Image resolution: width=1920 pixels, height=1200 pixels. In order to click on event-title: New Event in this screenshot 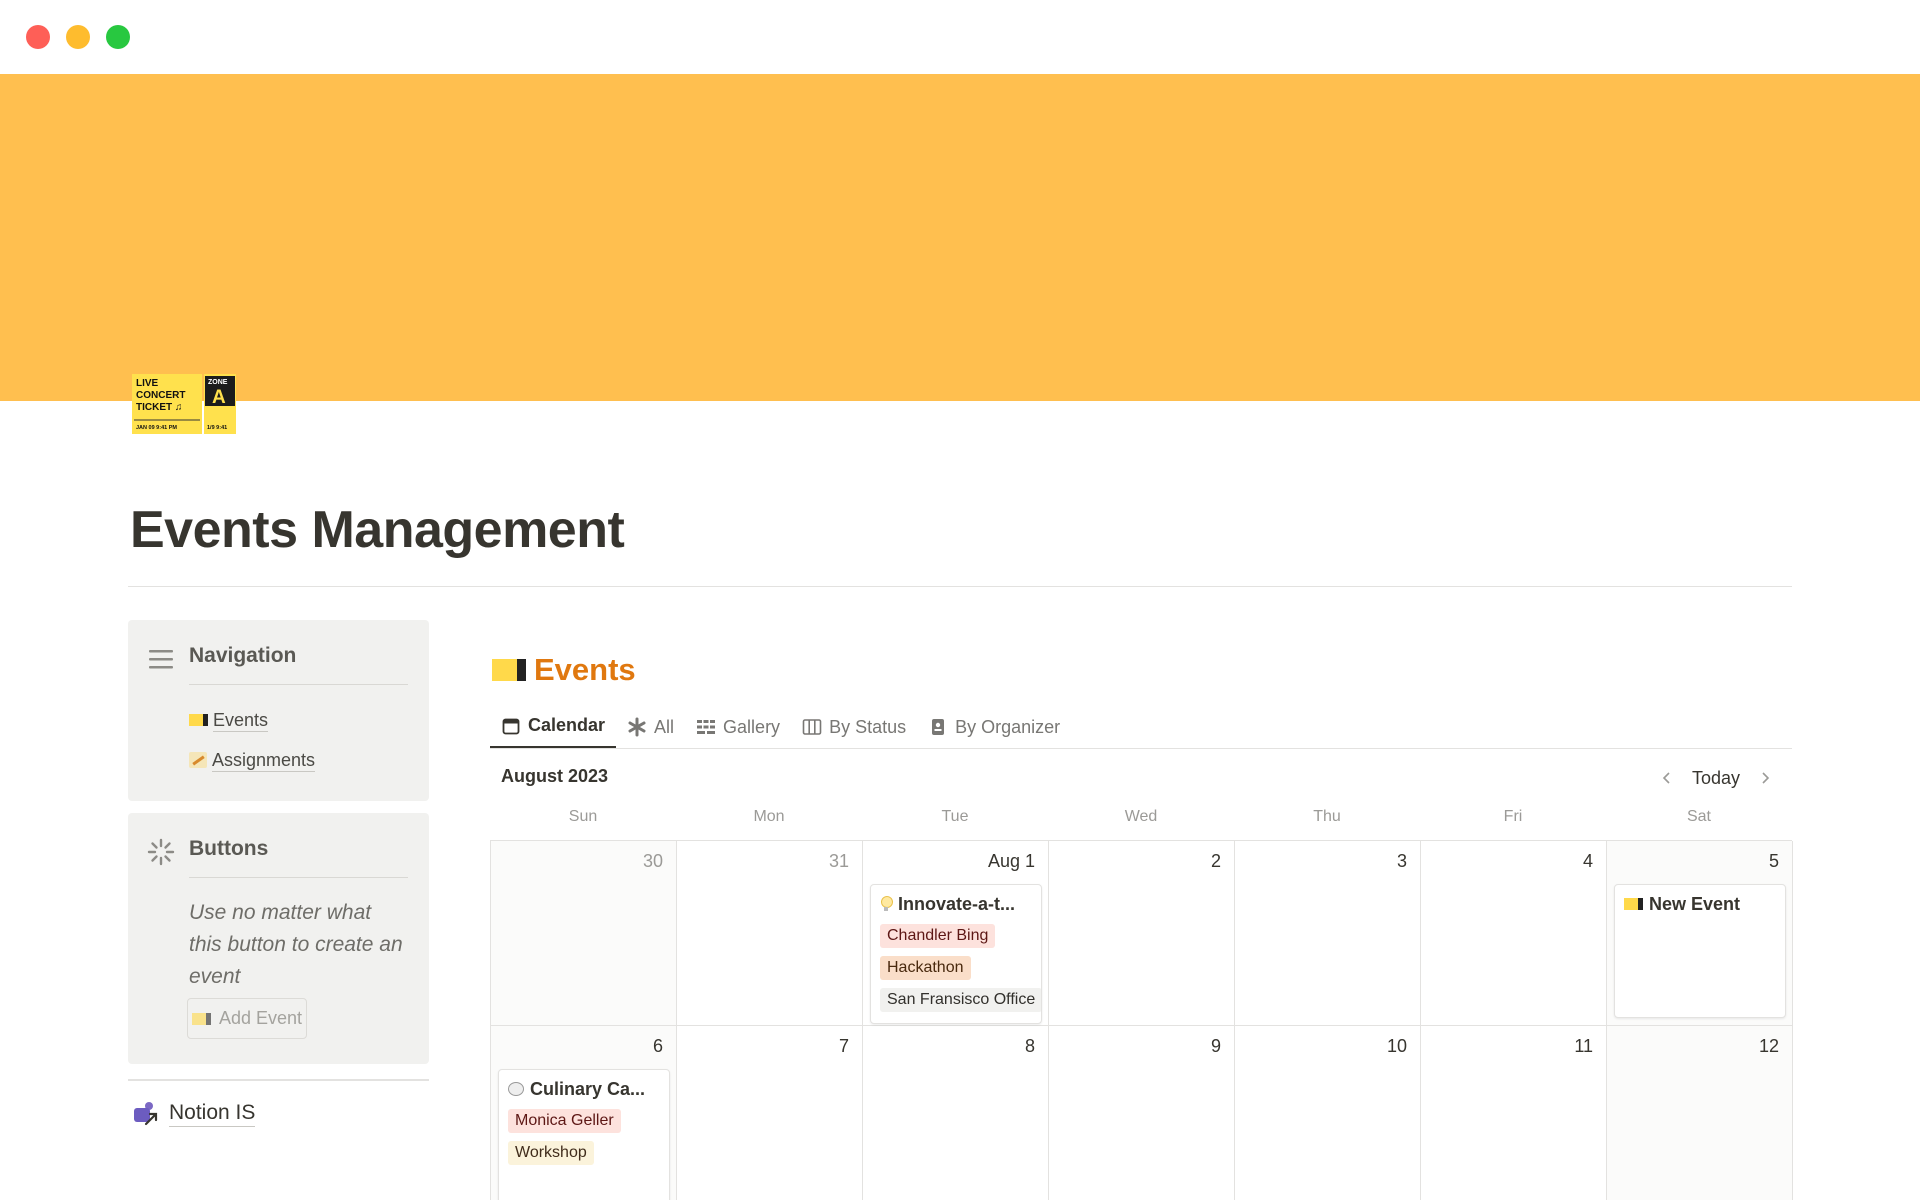, I will do `click(1682, 904)`.